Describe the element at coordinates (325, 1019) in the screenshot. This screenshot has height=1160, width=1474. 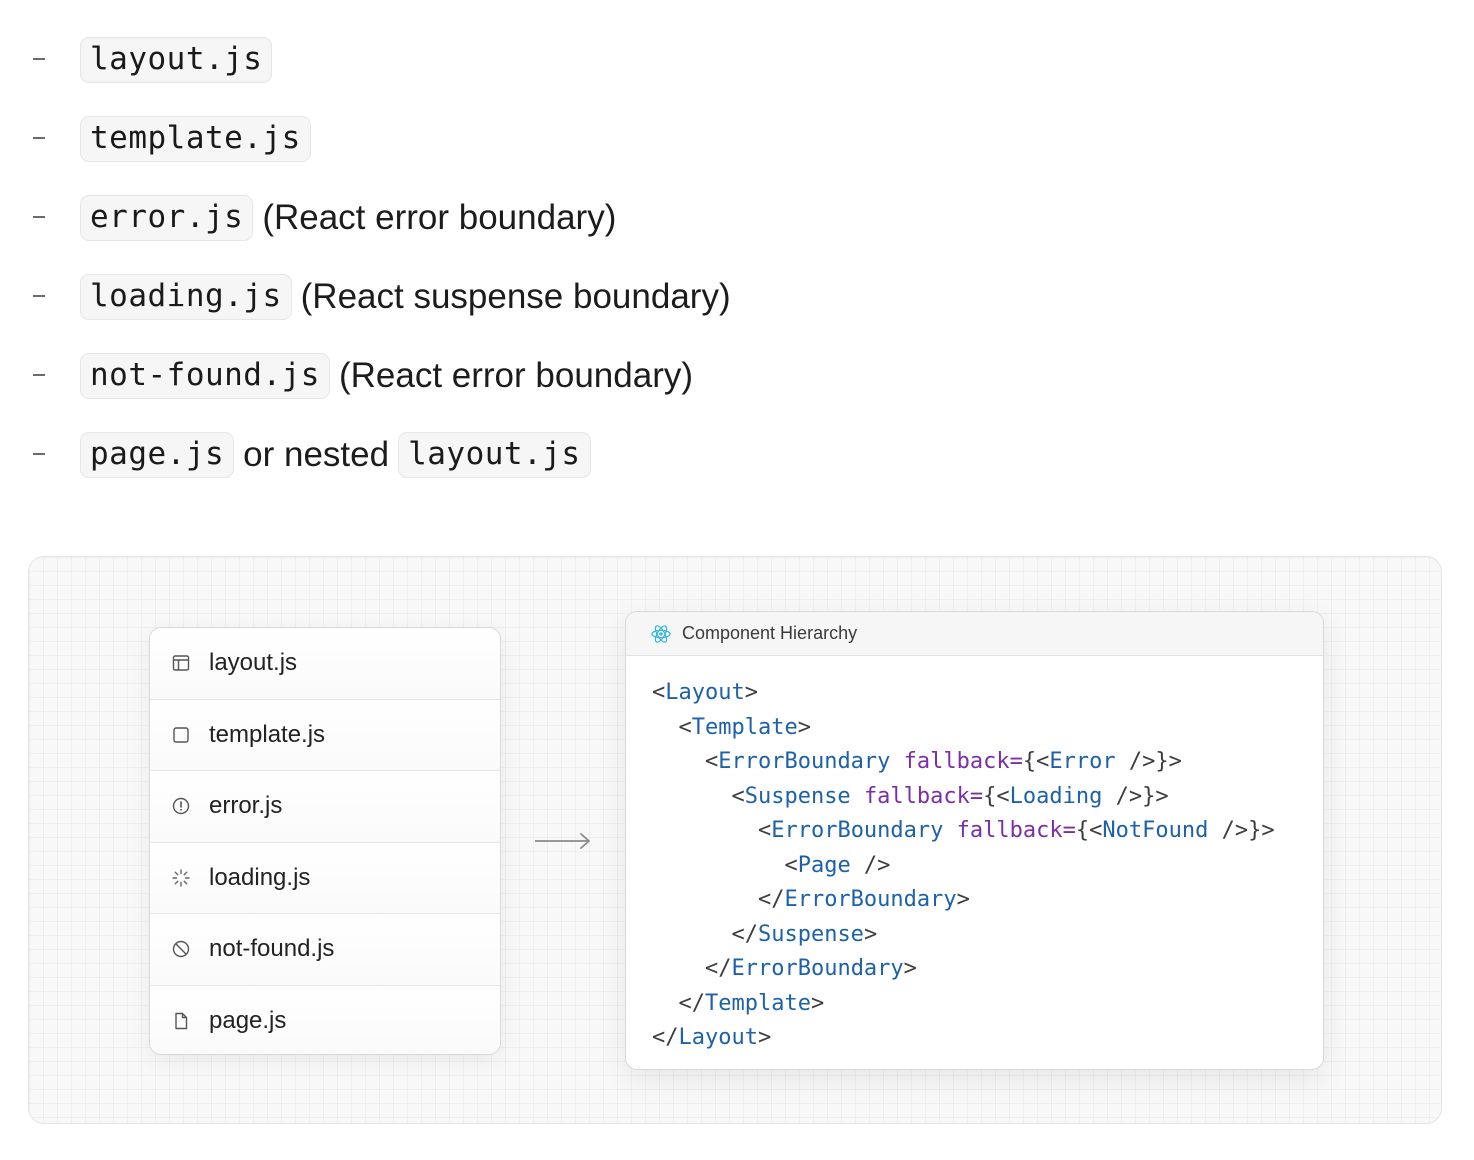
I see `file-row-page-js: page.js` at that location.